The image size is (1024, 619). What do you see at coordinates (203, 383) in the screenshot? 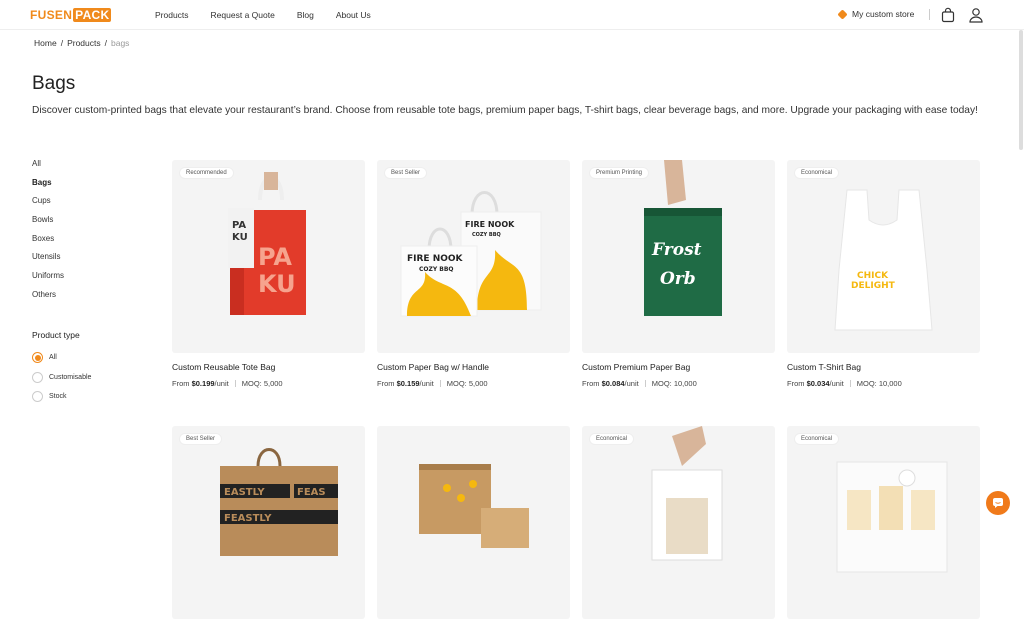
I see `product-price: $0.199` at bounding box center [203, 383].